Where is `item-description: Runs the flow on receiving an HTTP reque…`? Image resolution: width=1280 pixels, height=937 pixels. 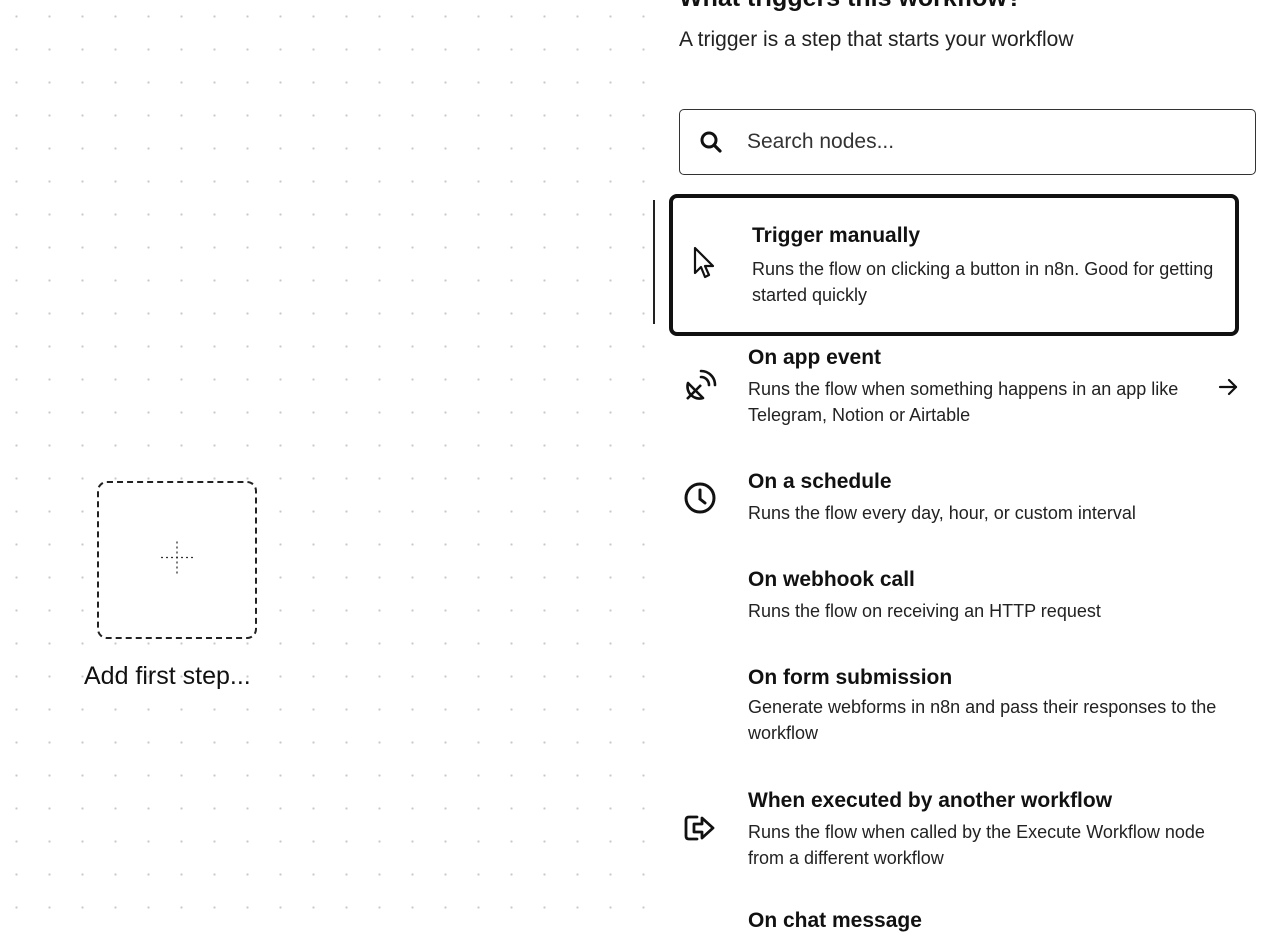
item-description: Runs the flow on receiving an HTTP reque… is located at coordinates (924, 611).